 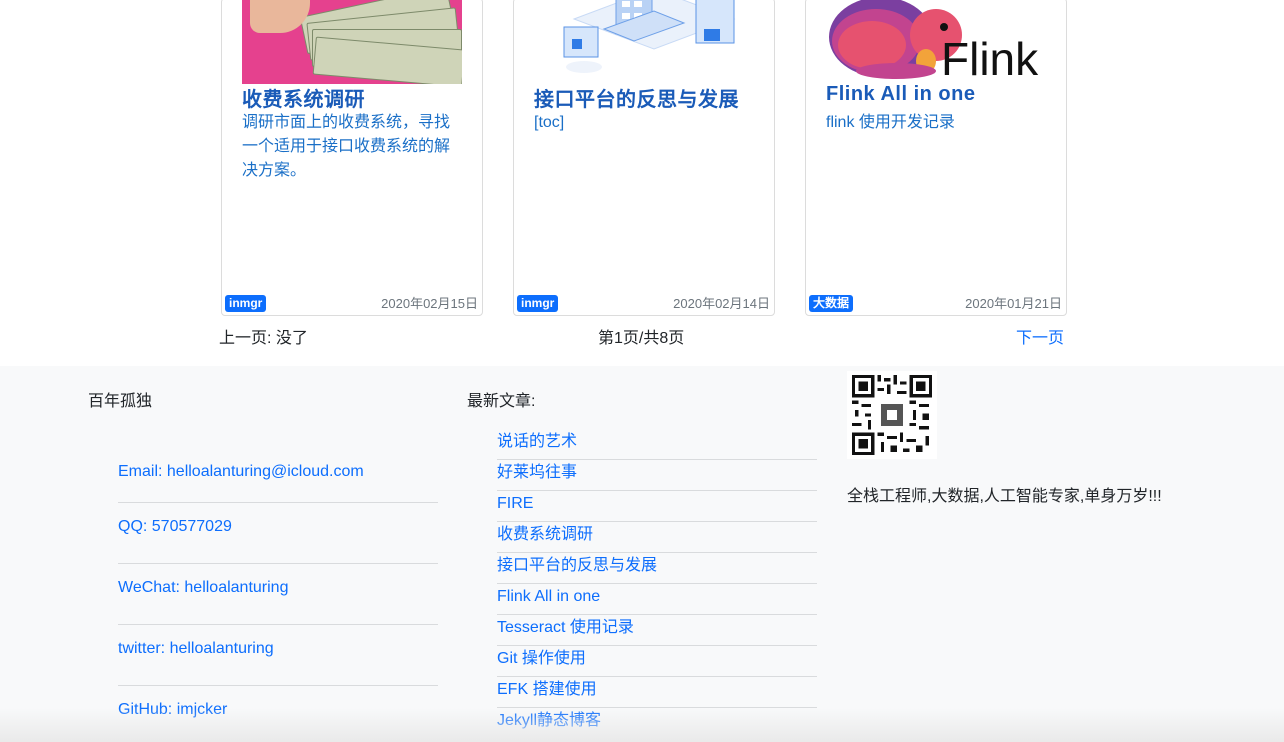 I want to click on author-bio: 全栈工程师,大数据,人工智能专家,单身万岁!!!, so click(x=1004, y=496).